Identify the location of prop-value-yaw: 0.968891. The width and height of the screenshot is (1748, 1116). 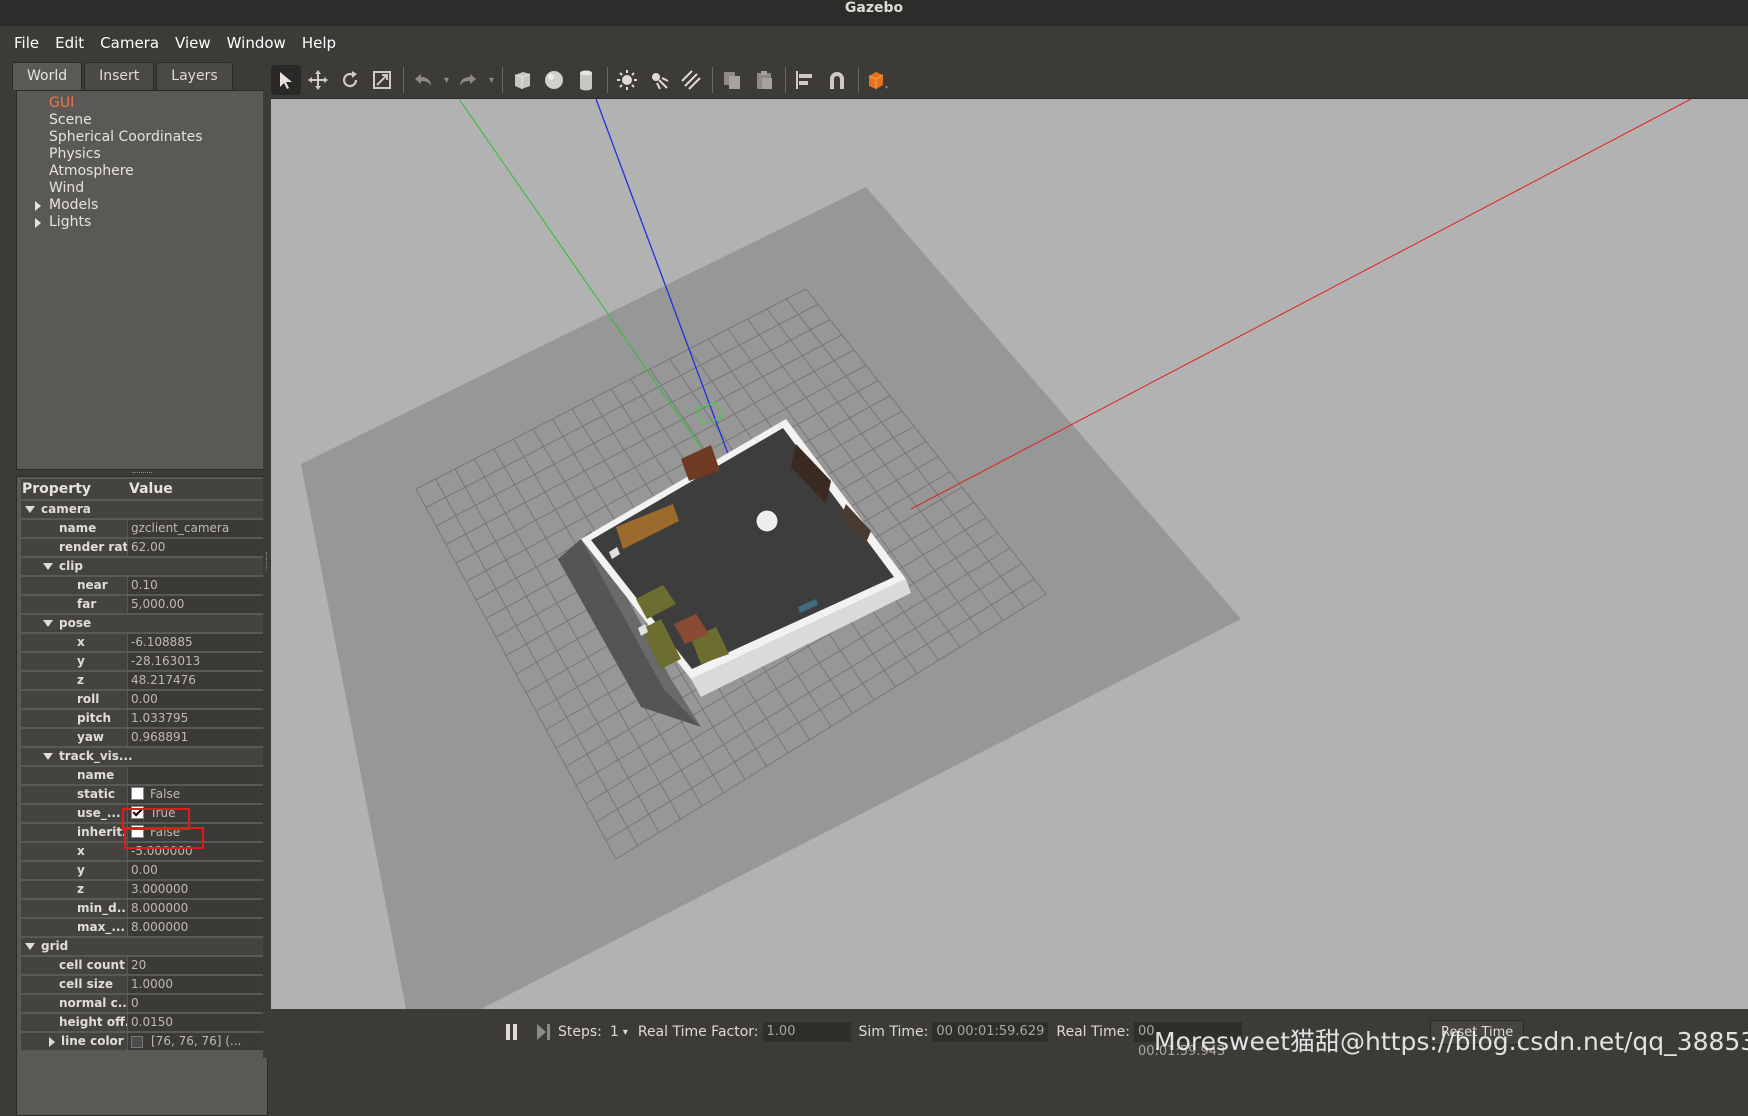
(195, 737).